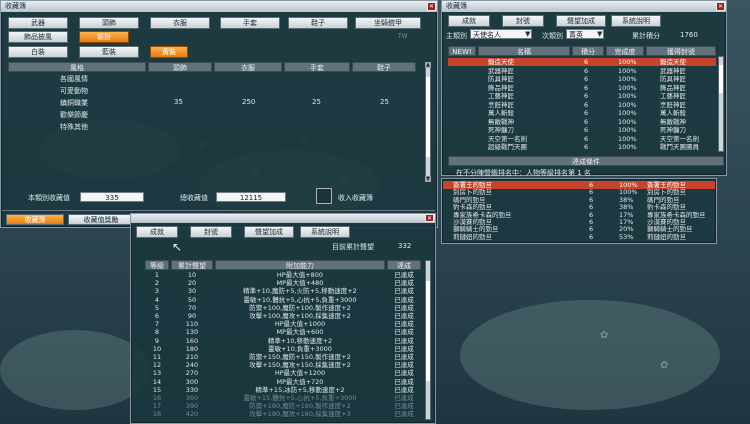  What do you see at coordinates (582, 147) in the screenshot?
I see `table-row: 超級戰鬥天團 6 100% 戰鬥天團團員` at bounding box center [582, 147].